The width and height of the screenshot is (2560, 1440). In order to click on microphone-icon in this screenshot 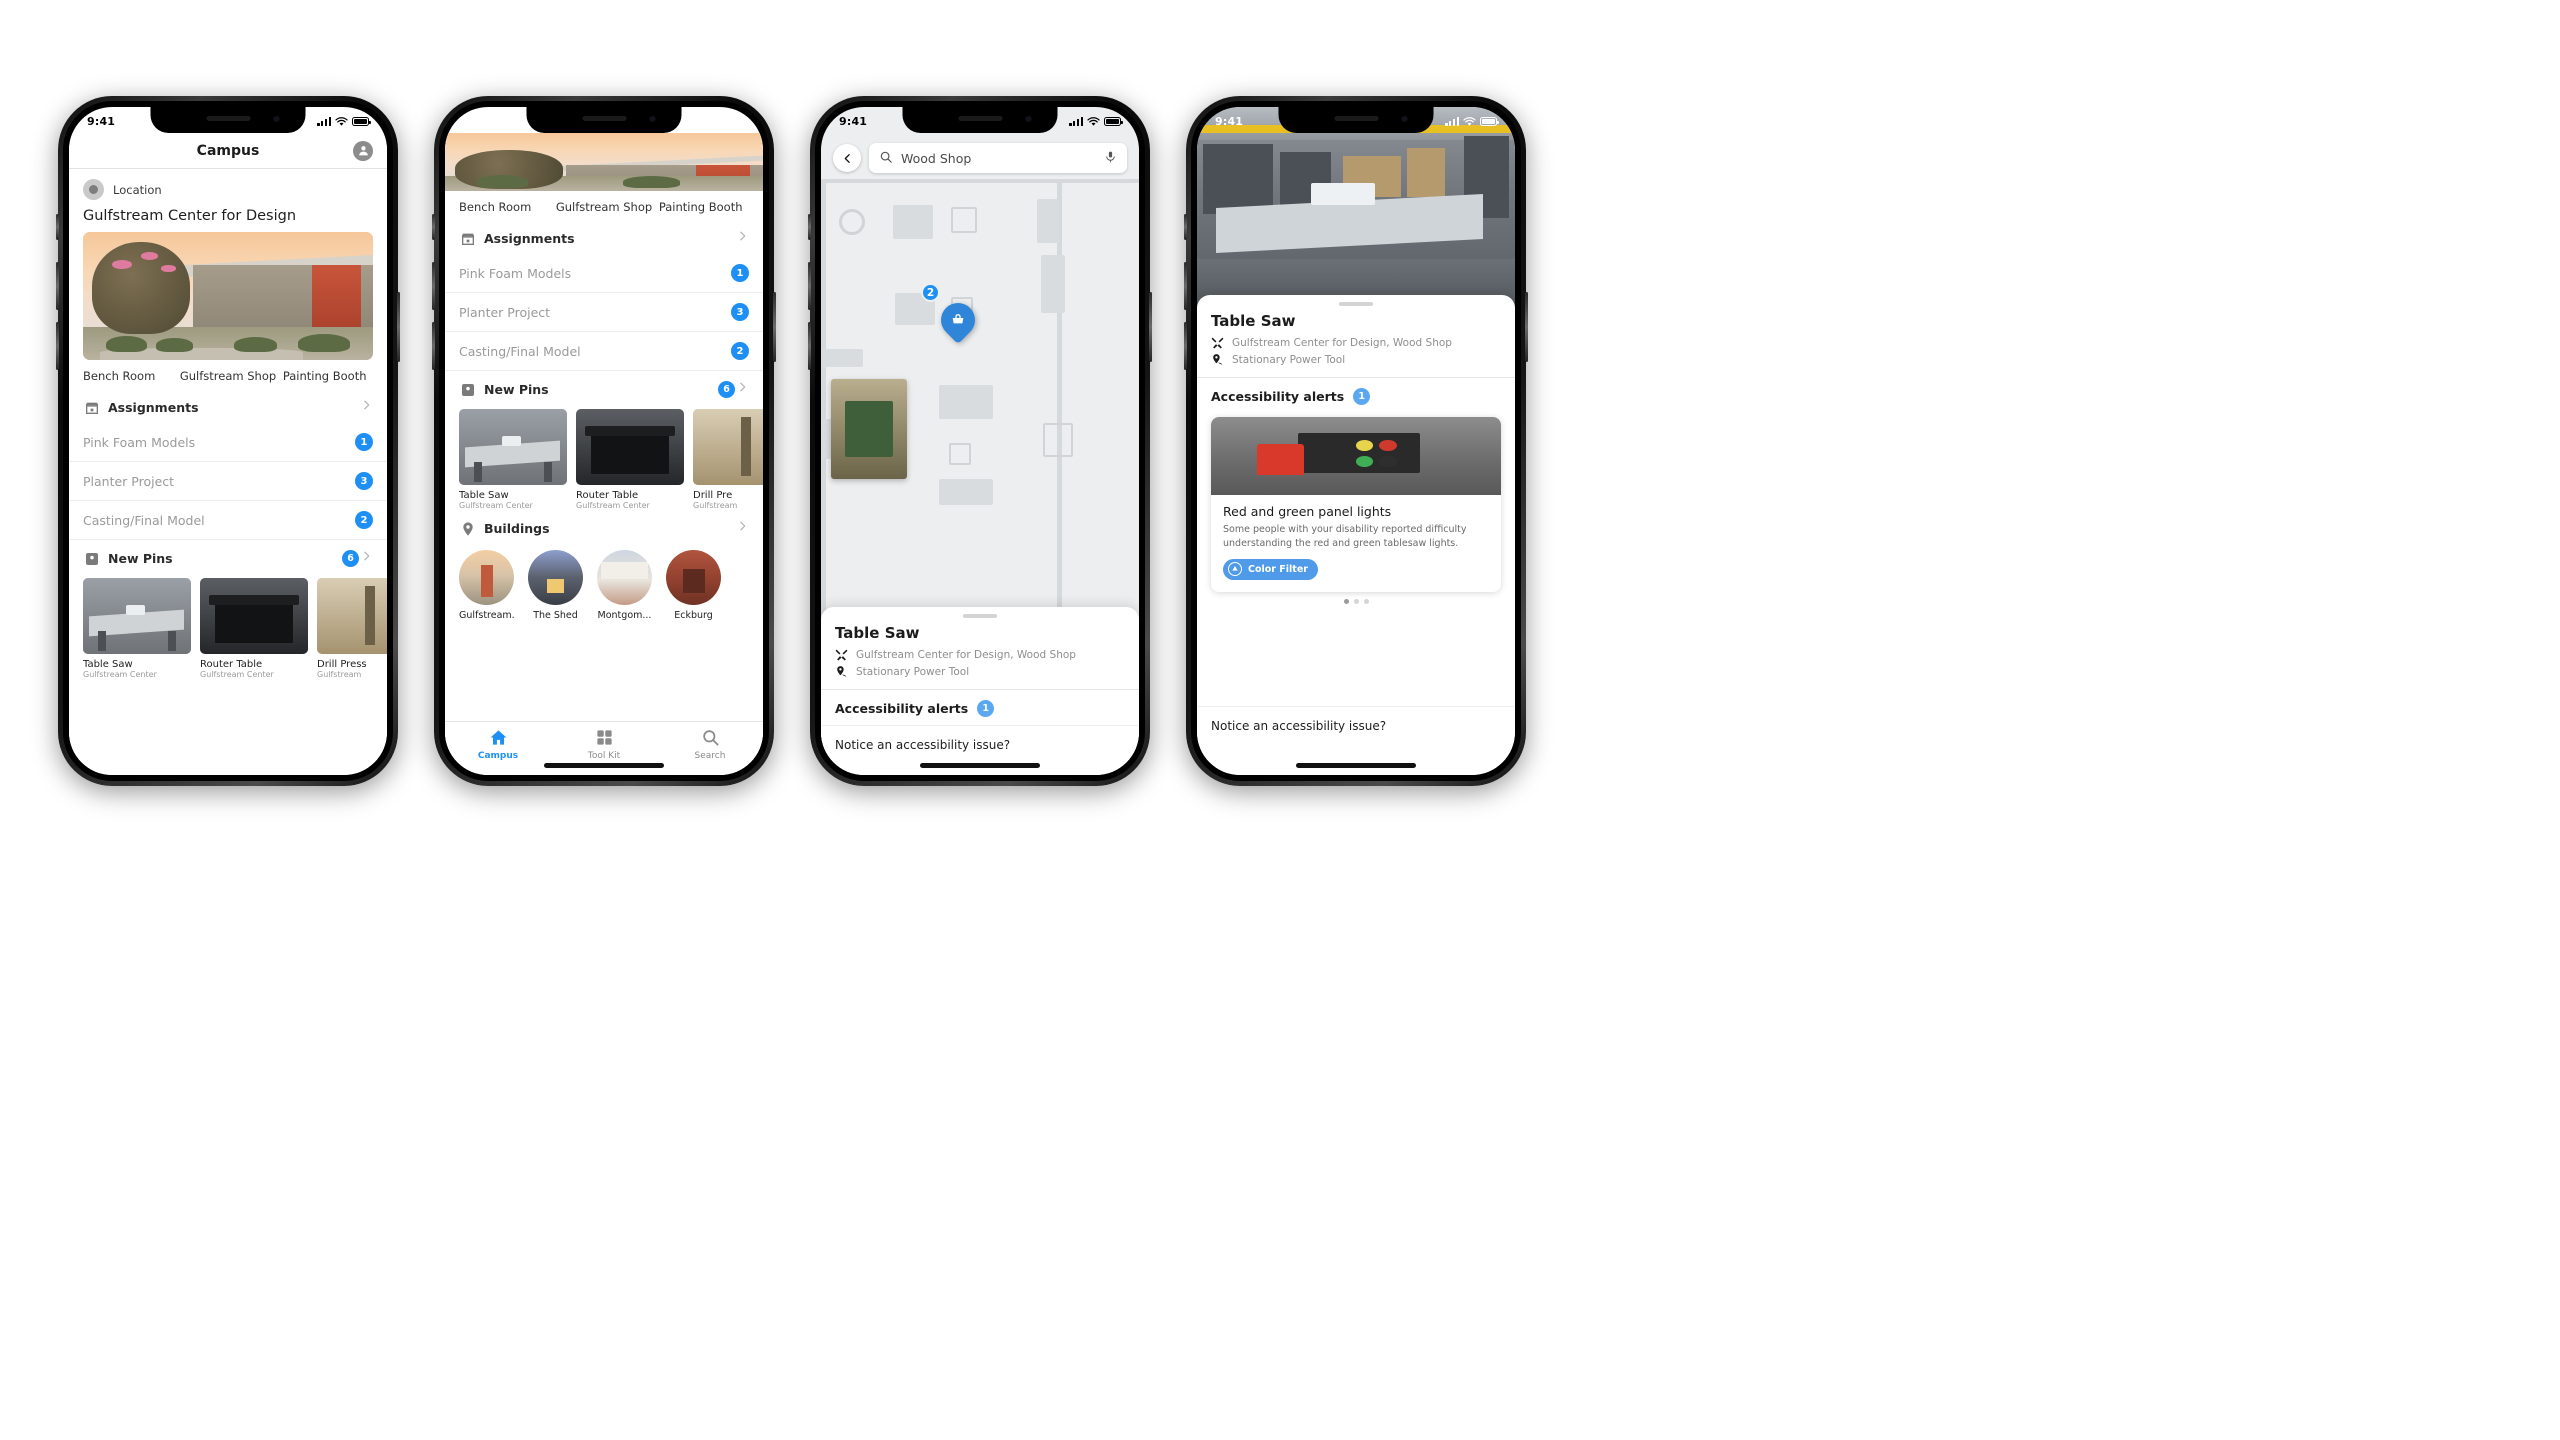, I will do `click(1110, 158)`.